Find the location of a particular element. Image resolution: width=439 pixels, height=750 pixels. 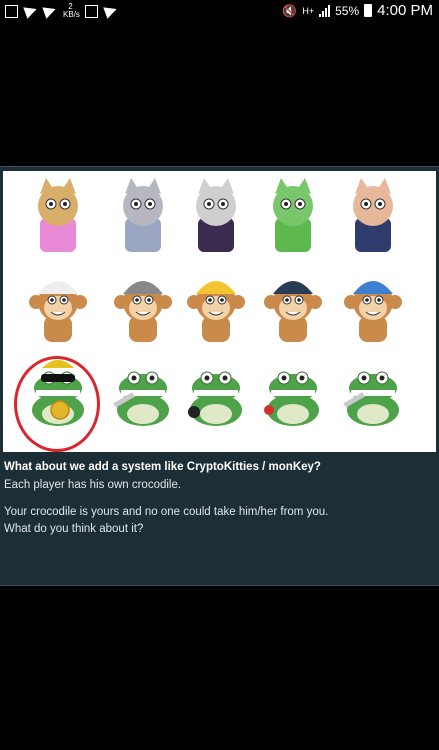

post-line-1: Each player has his own crocodile. is located at coordinates (93, 485).